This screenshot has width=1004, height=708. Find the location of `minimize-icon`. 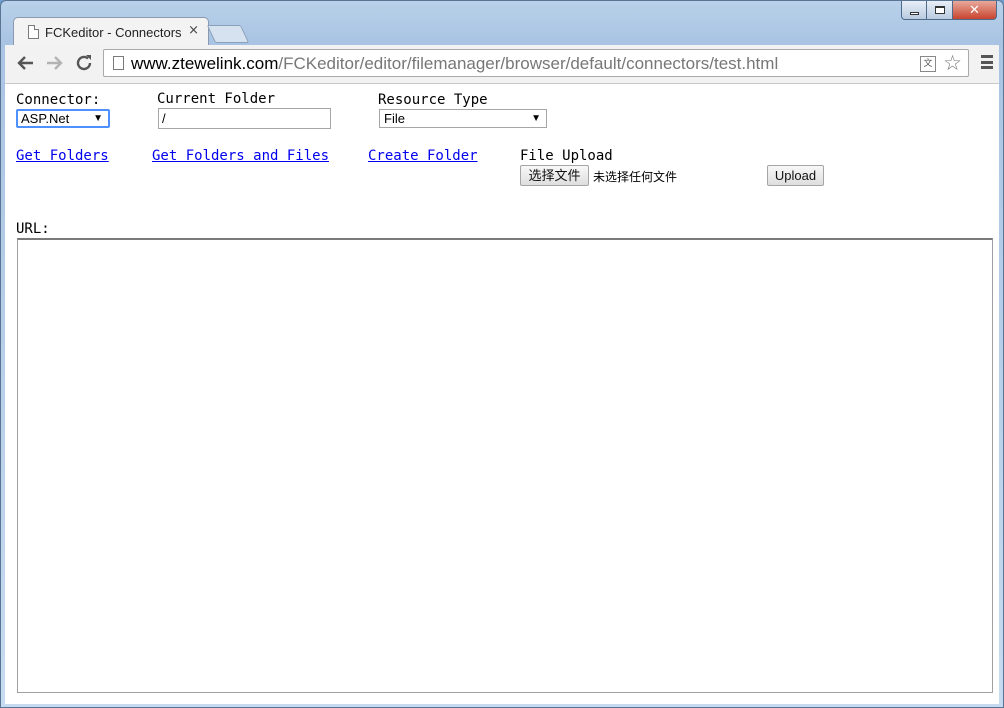

minimize-icon is located at coordinates (914, 13).